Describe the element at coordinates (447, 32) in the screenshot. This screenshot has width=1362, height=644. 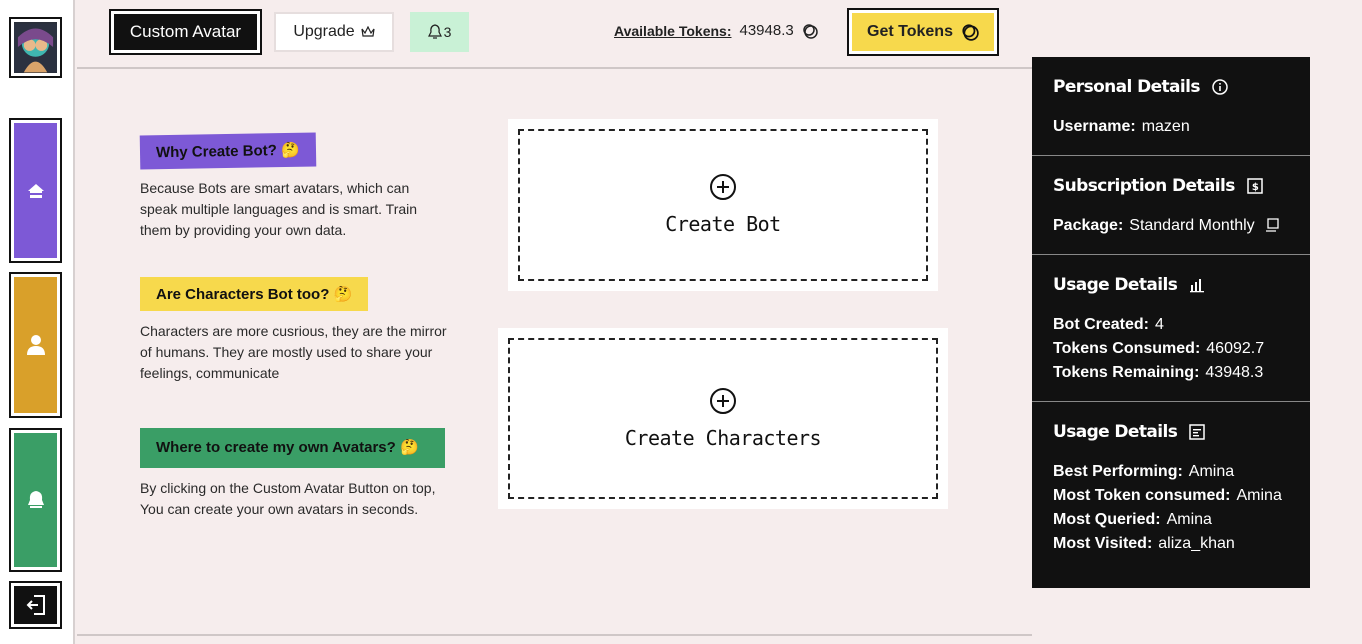
I see `notification-count: 3` at that location.